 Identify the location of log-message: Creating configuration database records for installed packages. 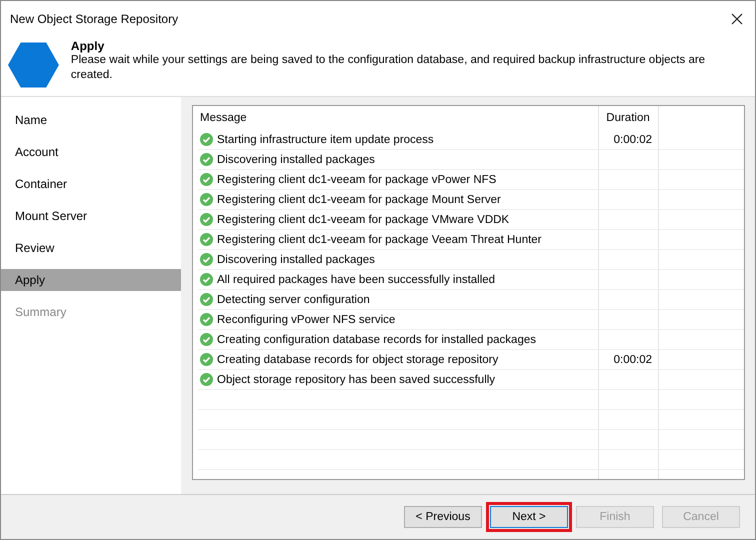
(376, 340).